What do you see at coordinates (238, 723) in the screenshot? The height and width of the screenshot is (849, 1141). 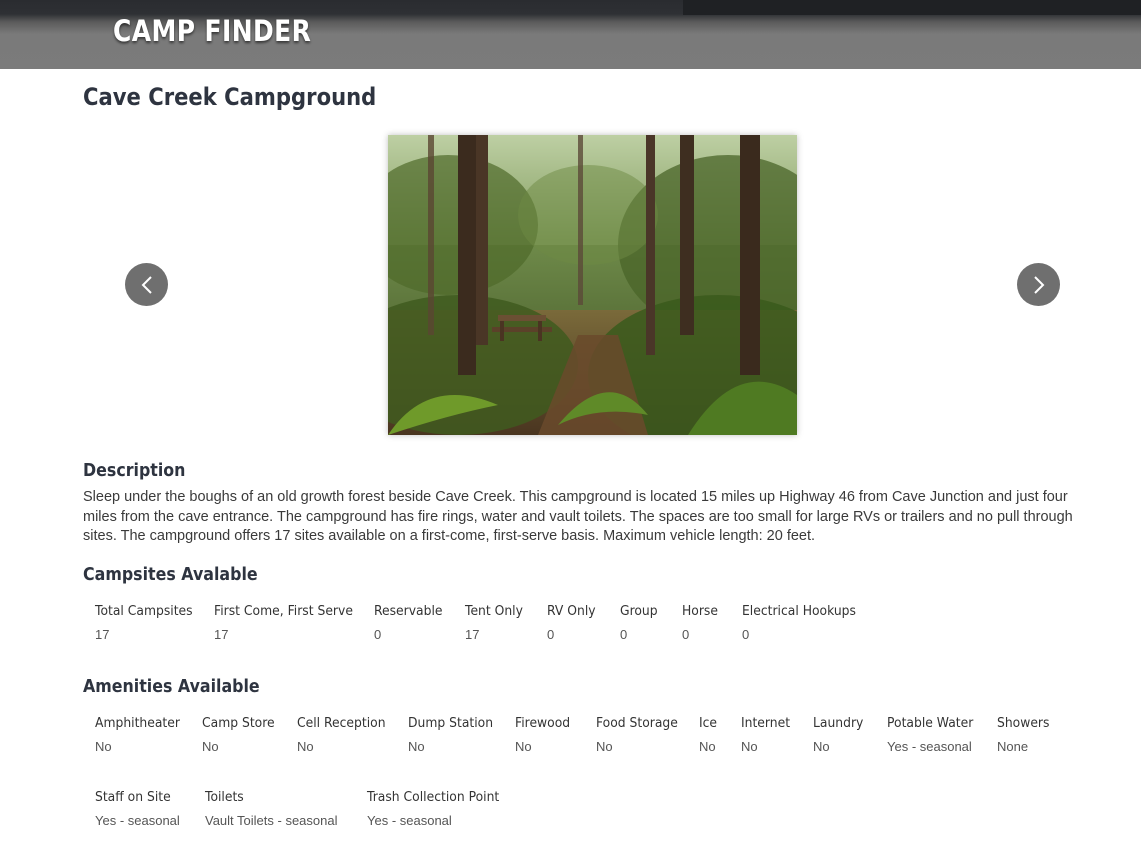 I see `amenity-label: Camp Store` at bounding box center [238, 723].